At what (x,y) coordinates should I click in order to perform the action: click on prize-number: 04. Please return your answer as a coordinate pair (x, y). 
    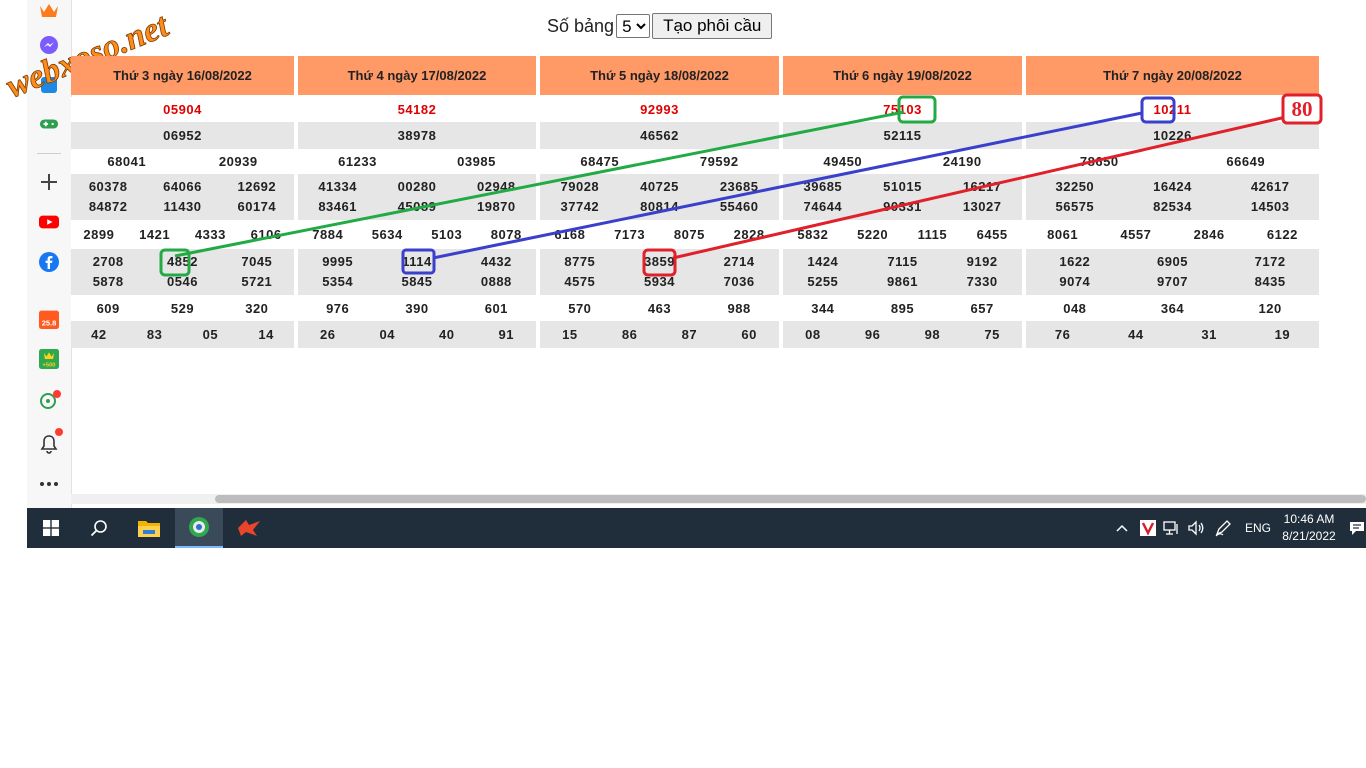
    Looking at the image, I should click on (387, 334).